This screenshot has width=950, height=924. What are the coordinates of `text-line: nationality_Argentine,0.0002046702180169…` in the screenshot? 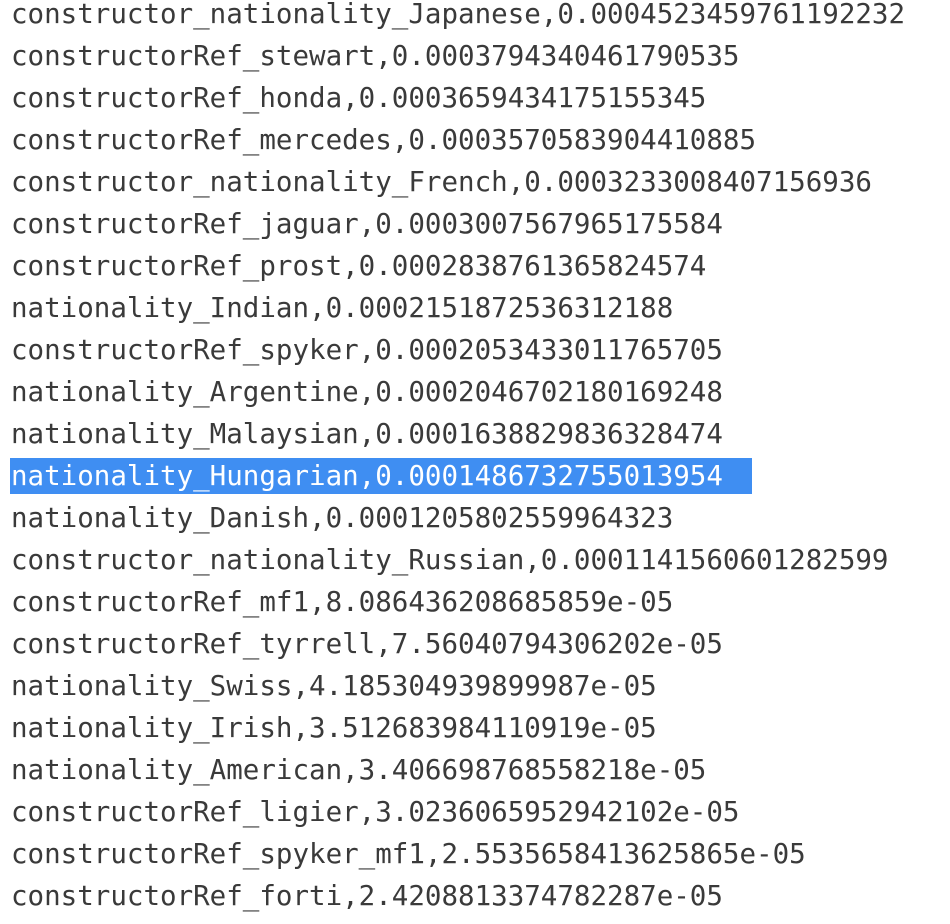 It's located at (367, 392).